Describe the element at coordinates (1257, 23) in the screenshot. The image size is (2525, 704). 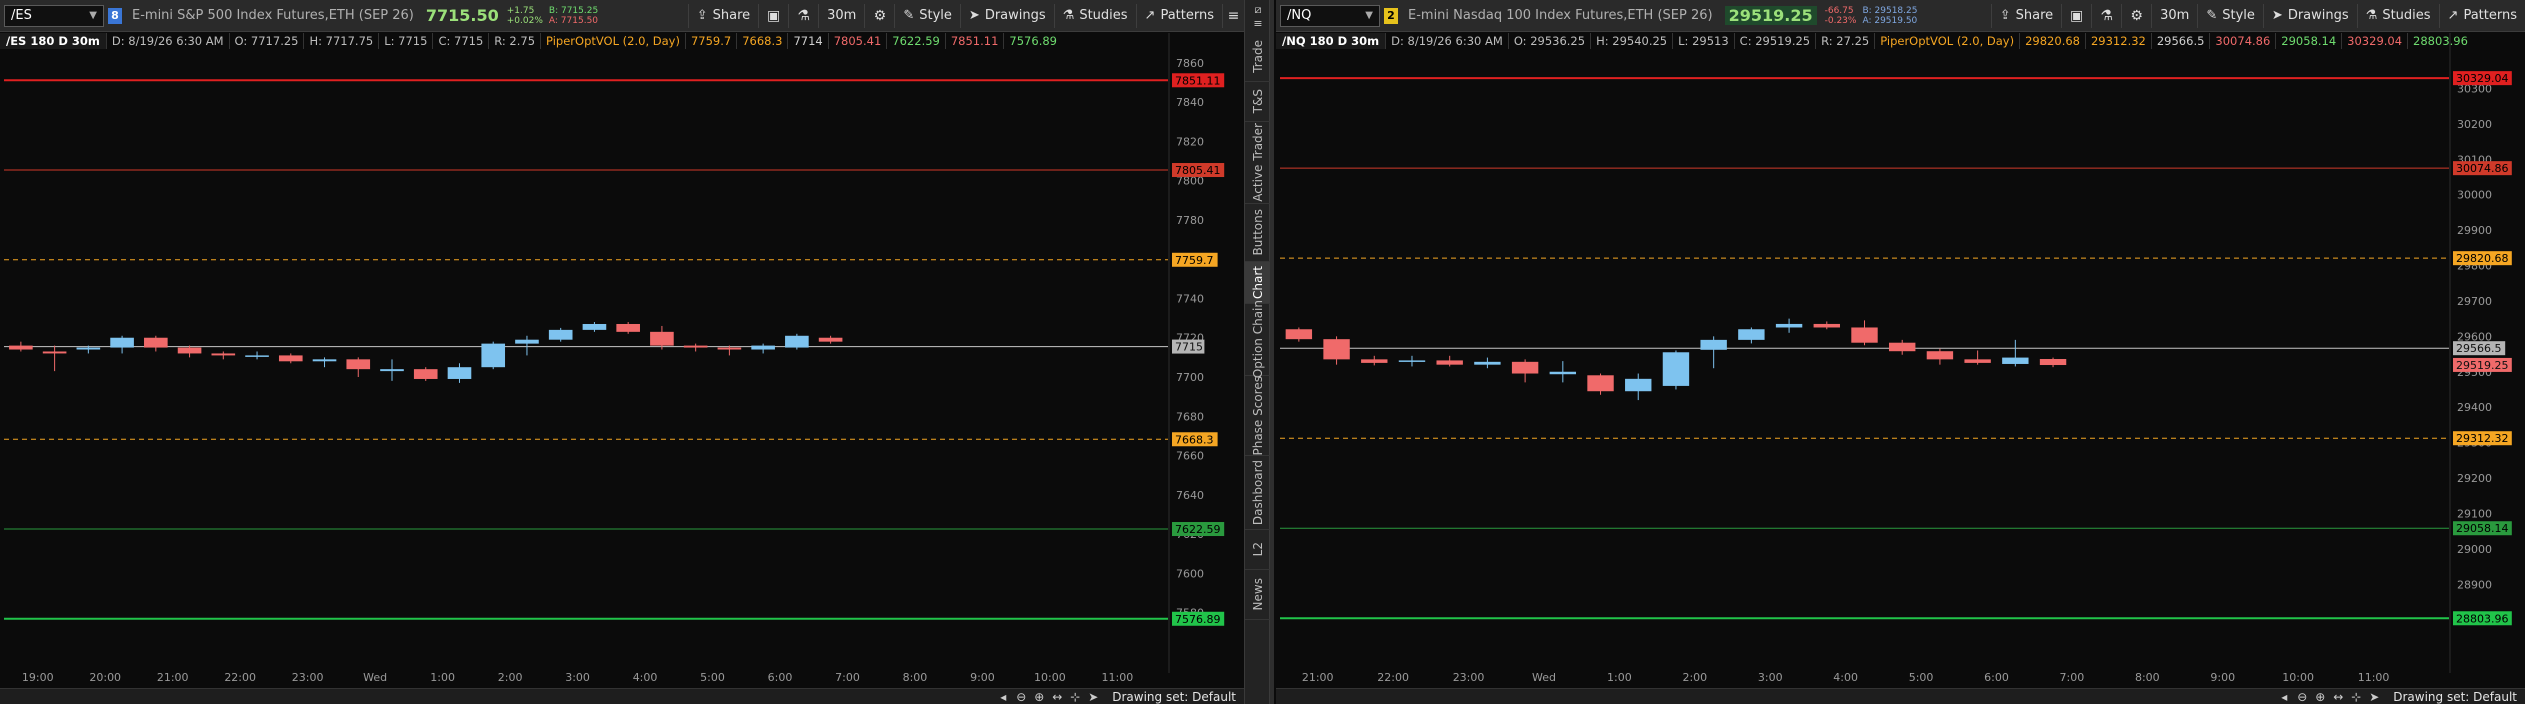
I see `hamburger-icon: ≡` at that location.